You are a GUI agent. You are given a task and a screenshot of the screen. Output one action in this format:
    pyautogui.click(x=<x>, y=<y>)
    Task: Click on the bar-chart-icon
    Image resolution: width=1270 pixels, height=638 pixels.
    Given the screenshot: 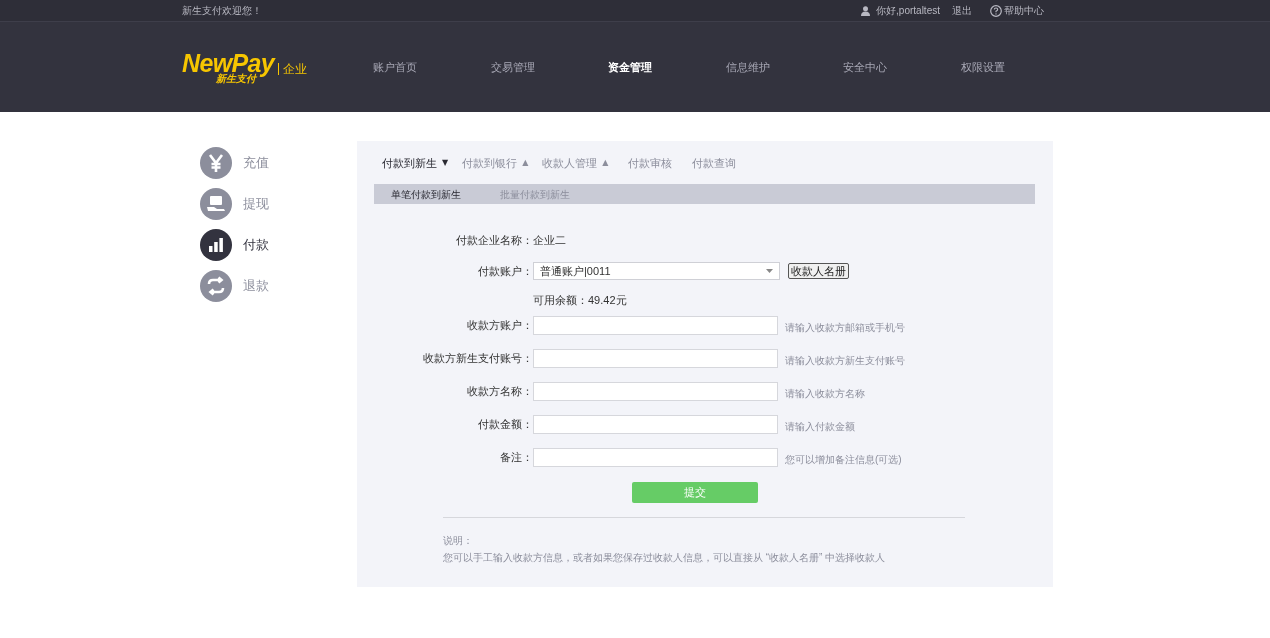 What is the action you would take?
    pyautogui.click(x=216, y=245)
    